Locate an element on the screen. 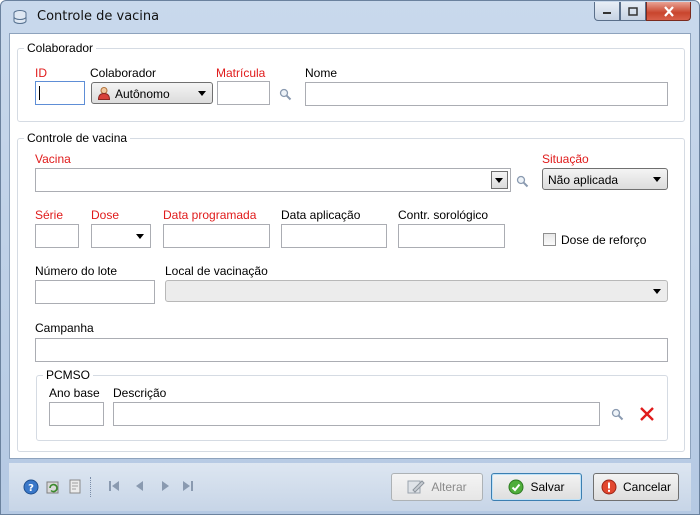  vacina-select is located at coordinates (273, 180).